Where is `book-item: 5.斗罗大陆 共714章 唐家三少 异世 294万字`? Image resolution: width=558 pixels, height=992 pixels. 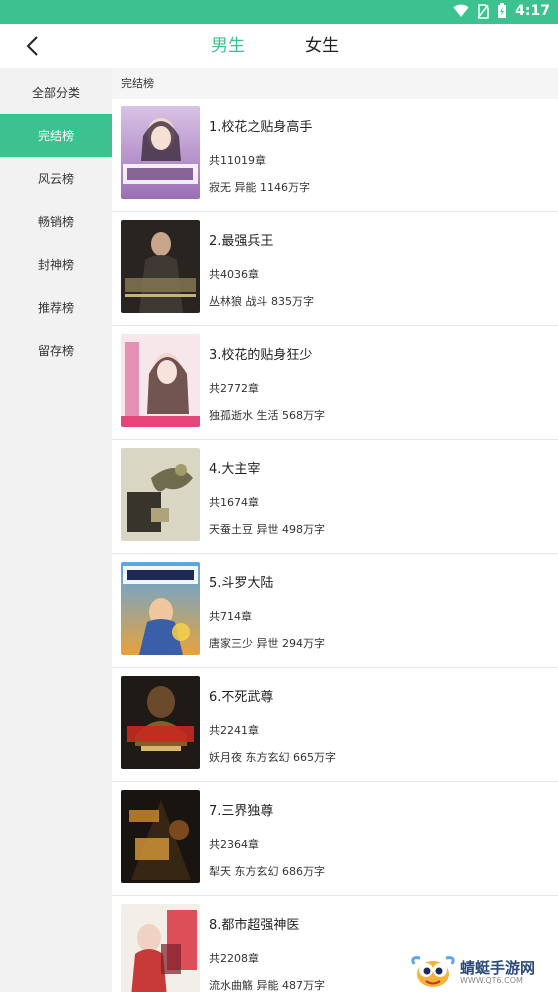
book-item: 5.斗罗大陆 共714章 唐家三少 异世 294万字 is located at coordinates (335, 611).